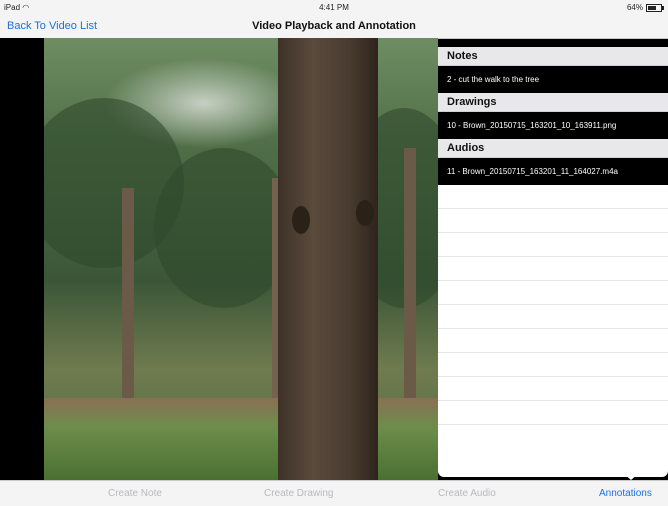  Describe the element at coordinates (553, 56) in the screenshot. I see `section-header-notes: Notes` at that location.